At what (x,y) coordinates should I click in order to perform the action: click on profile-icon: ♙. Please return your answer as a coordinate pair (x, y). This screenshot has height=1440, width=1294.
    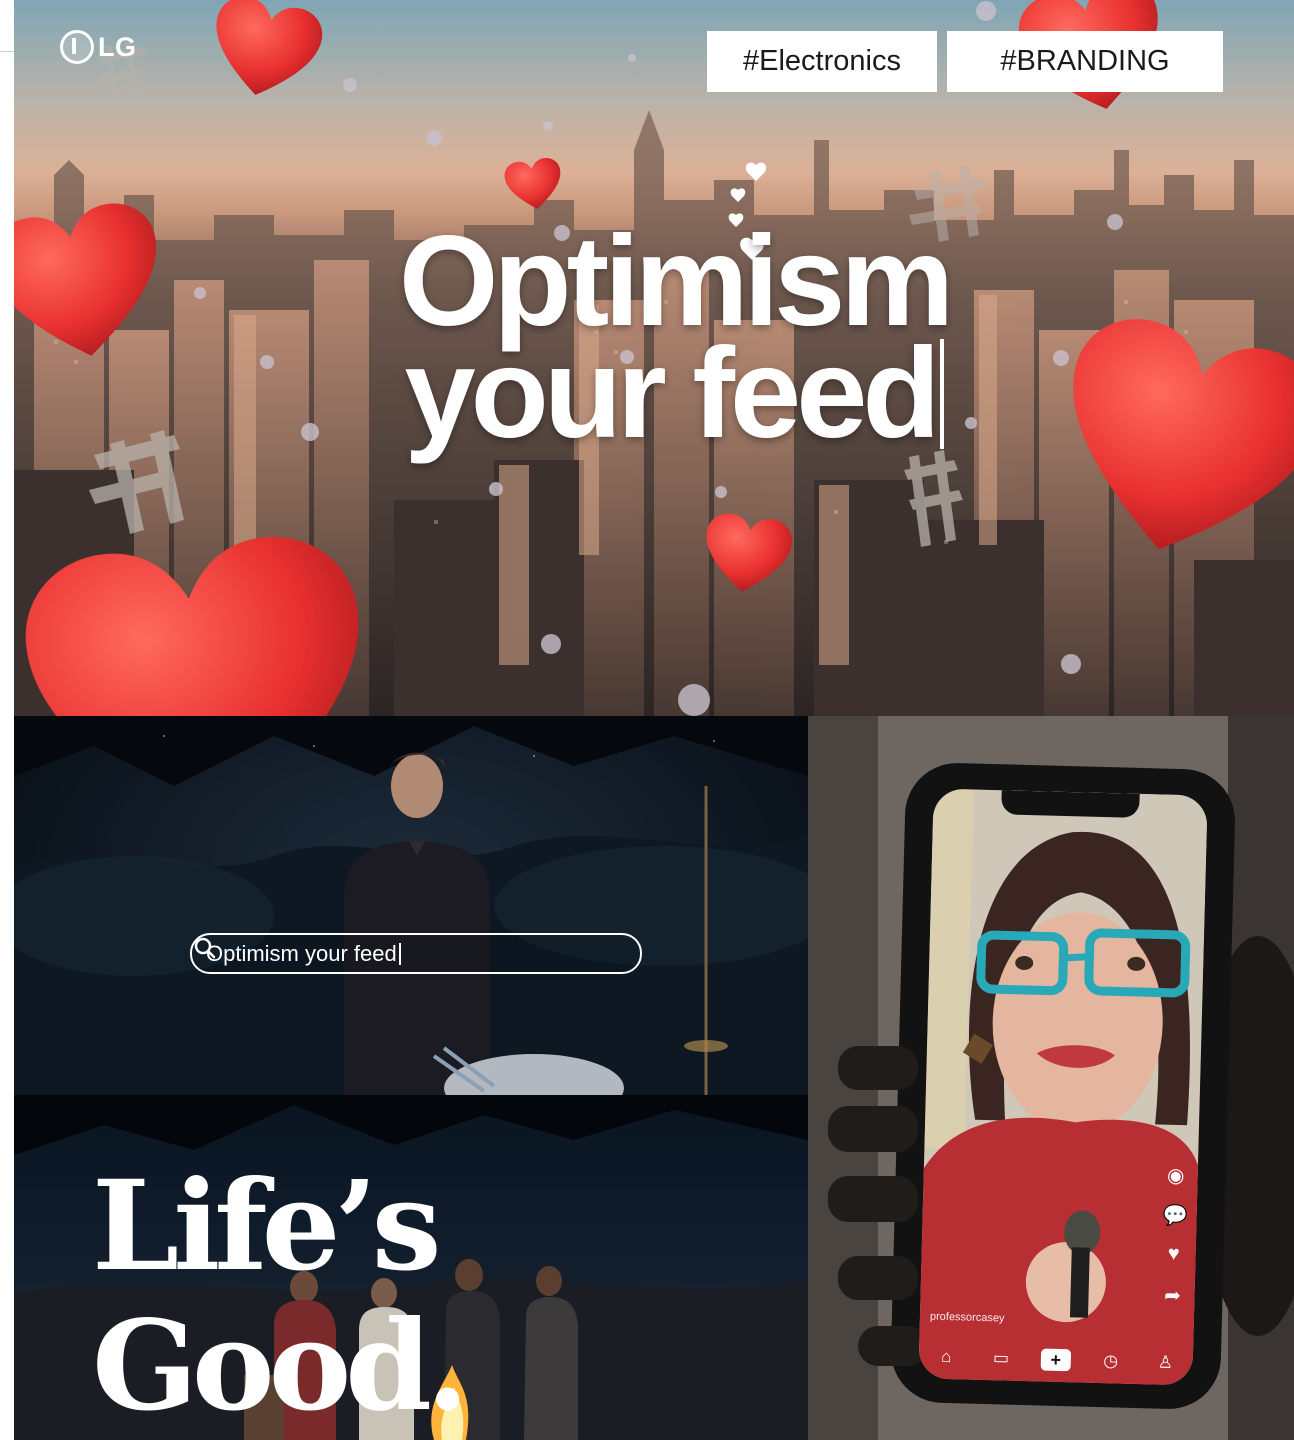
    Looking at the image, I should click on (1165, 1362).